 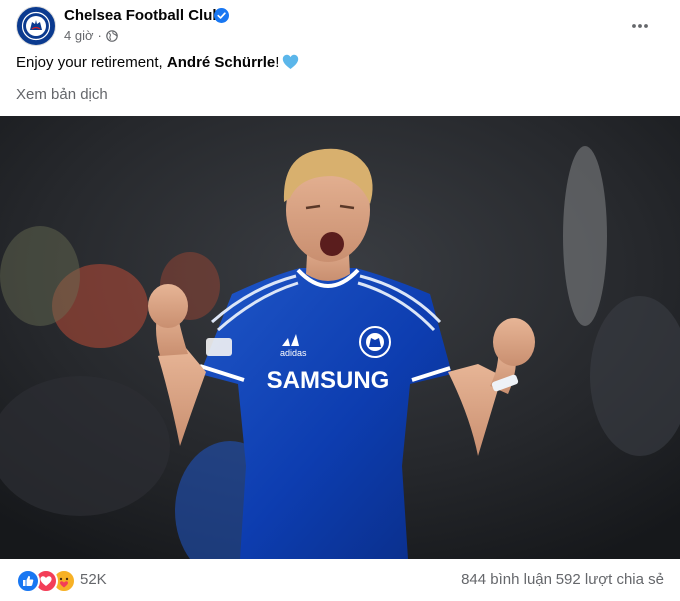 What do you see at coordinates (277, 62) in the screenshot?
I see `post-message-end: !` at bounding box center [277, 62].